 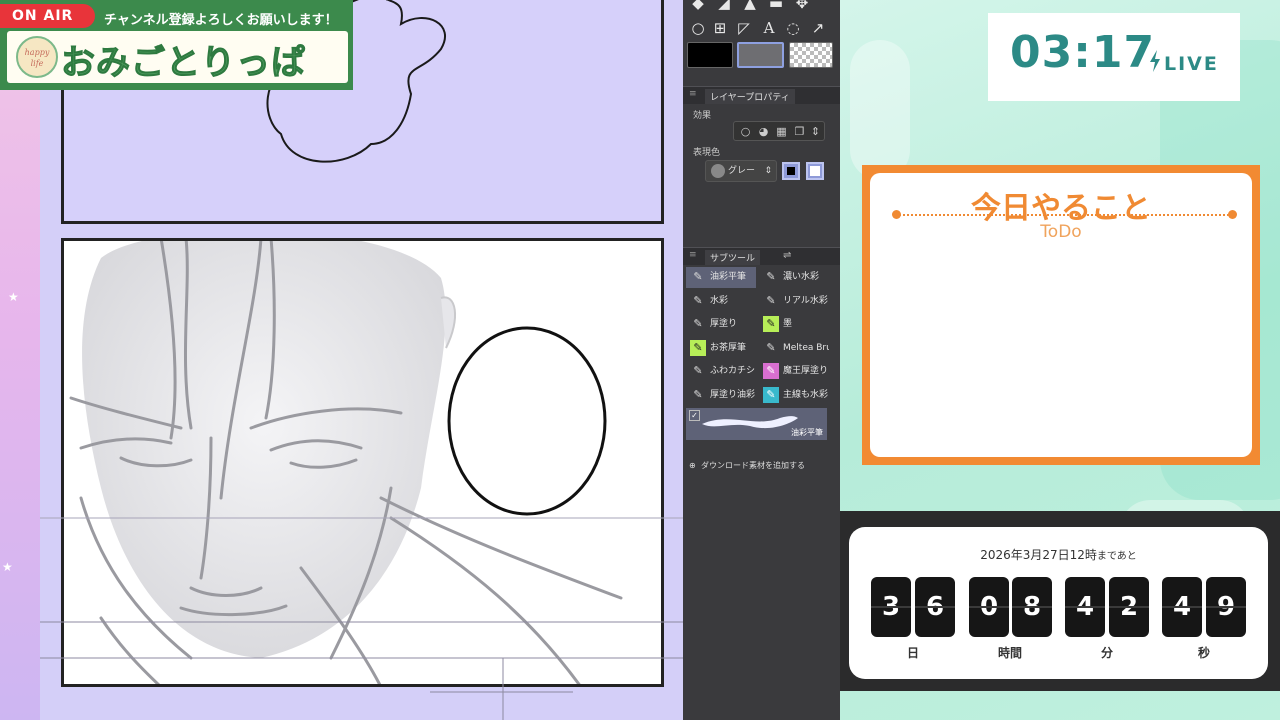 What do you see at coordinates (694, 415) in the screenshot?
I see `checkbox-icon: ✓` at bounding box center [694, 415].